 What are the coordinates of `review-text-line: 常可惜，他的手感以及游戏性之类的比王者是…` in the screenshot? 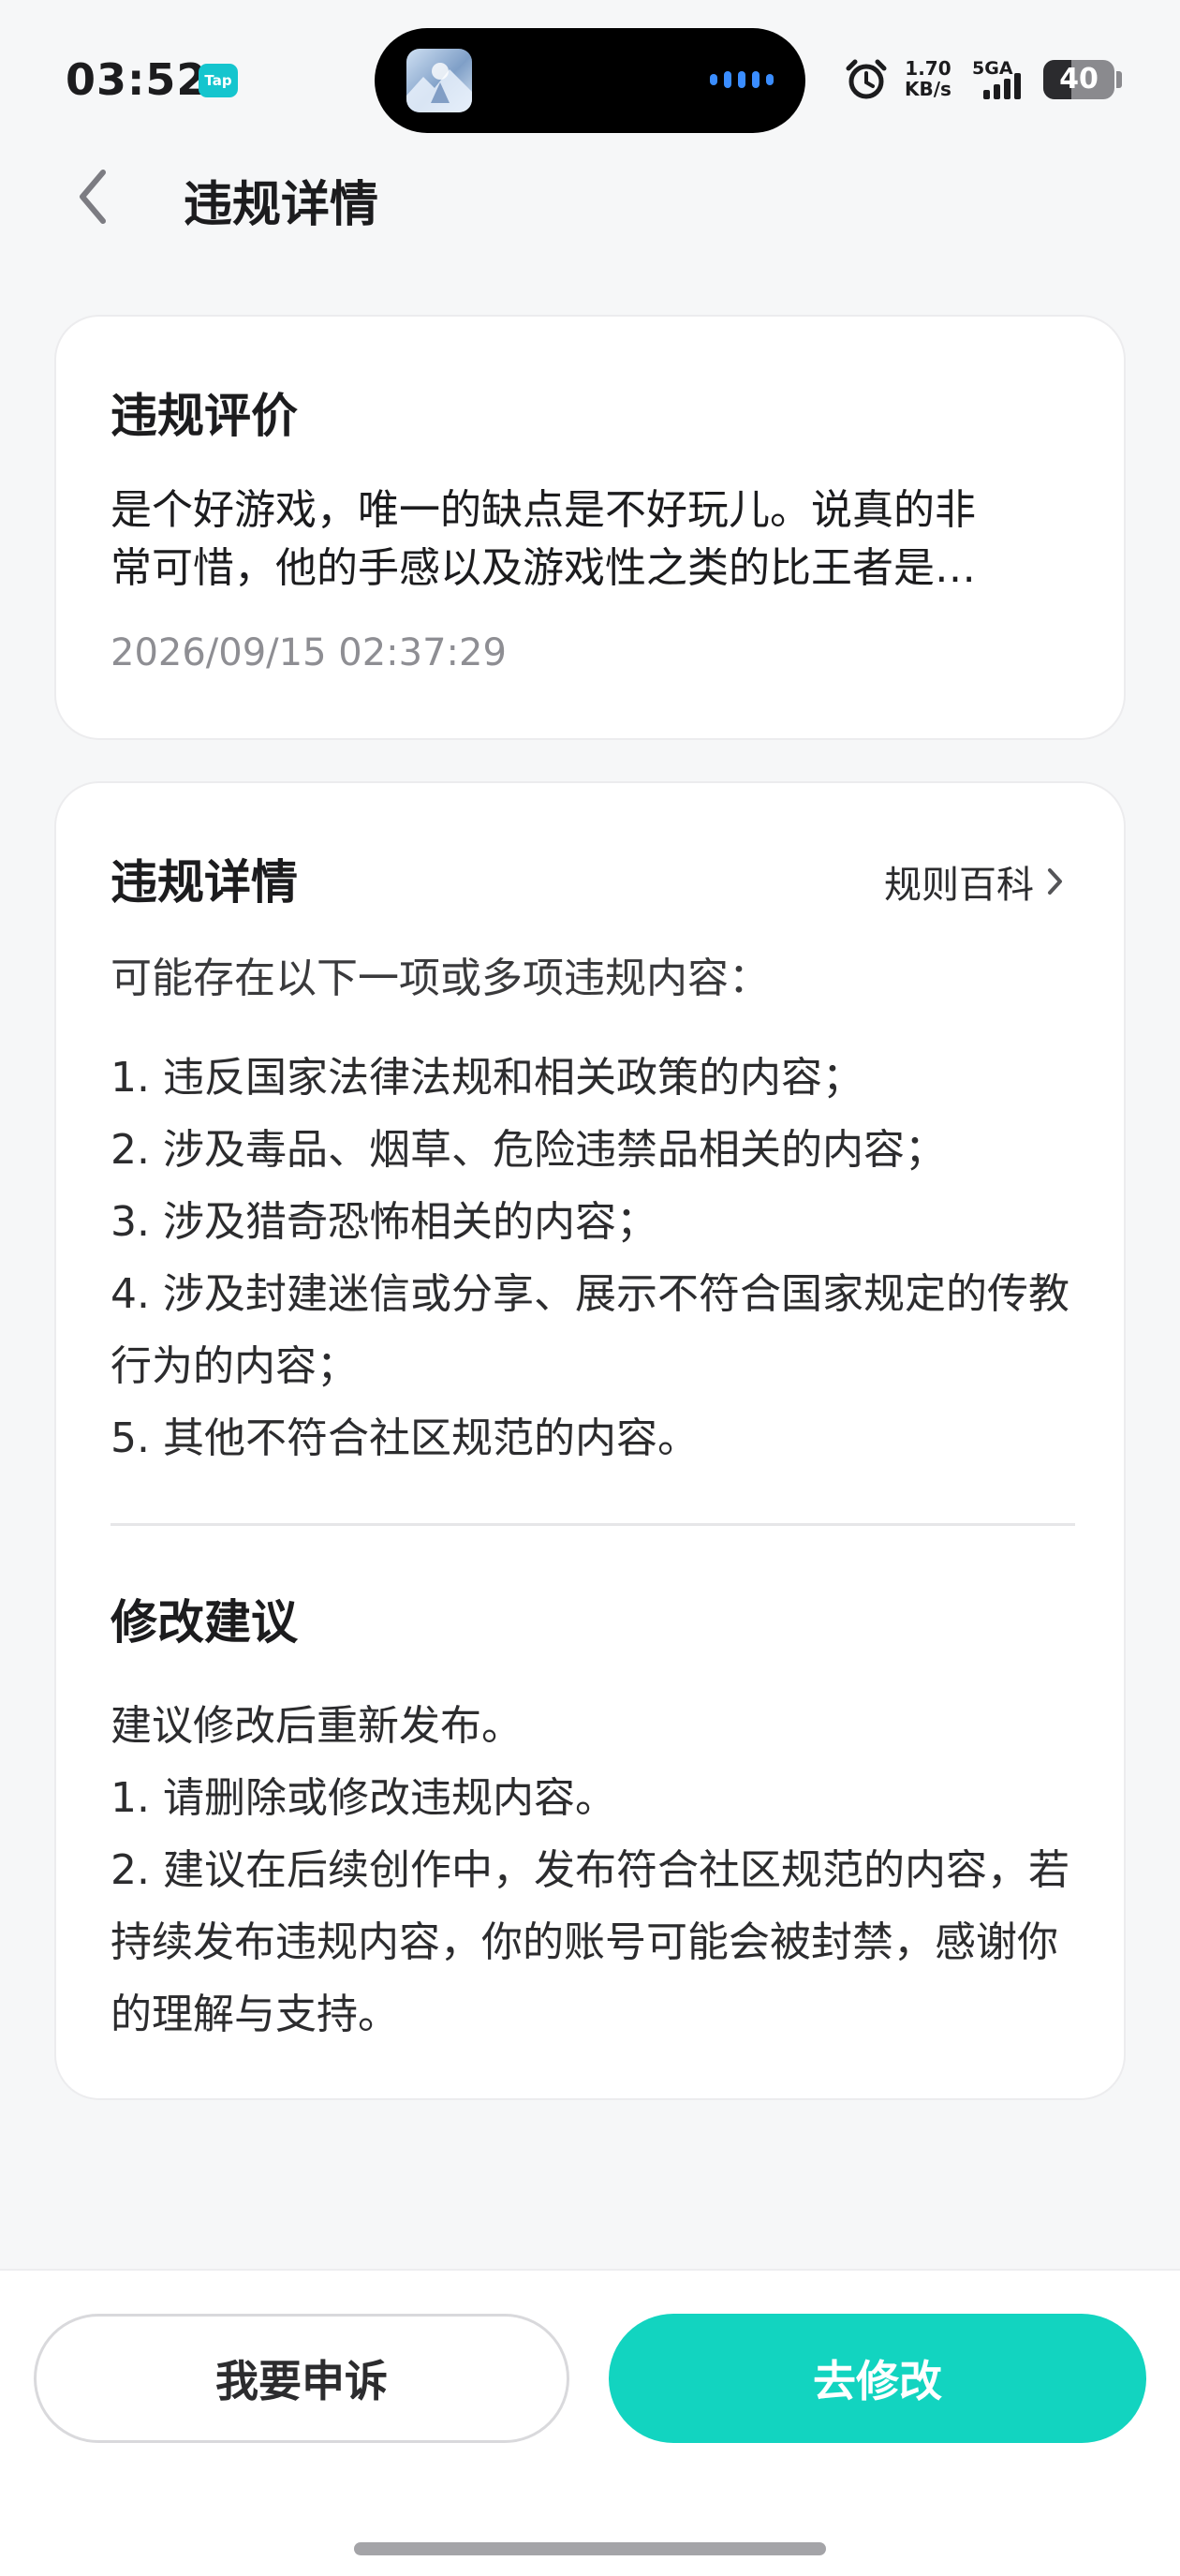 It's located at (543, 568).